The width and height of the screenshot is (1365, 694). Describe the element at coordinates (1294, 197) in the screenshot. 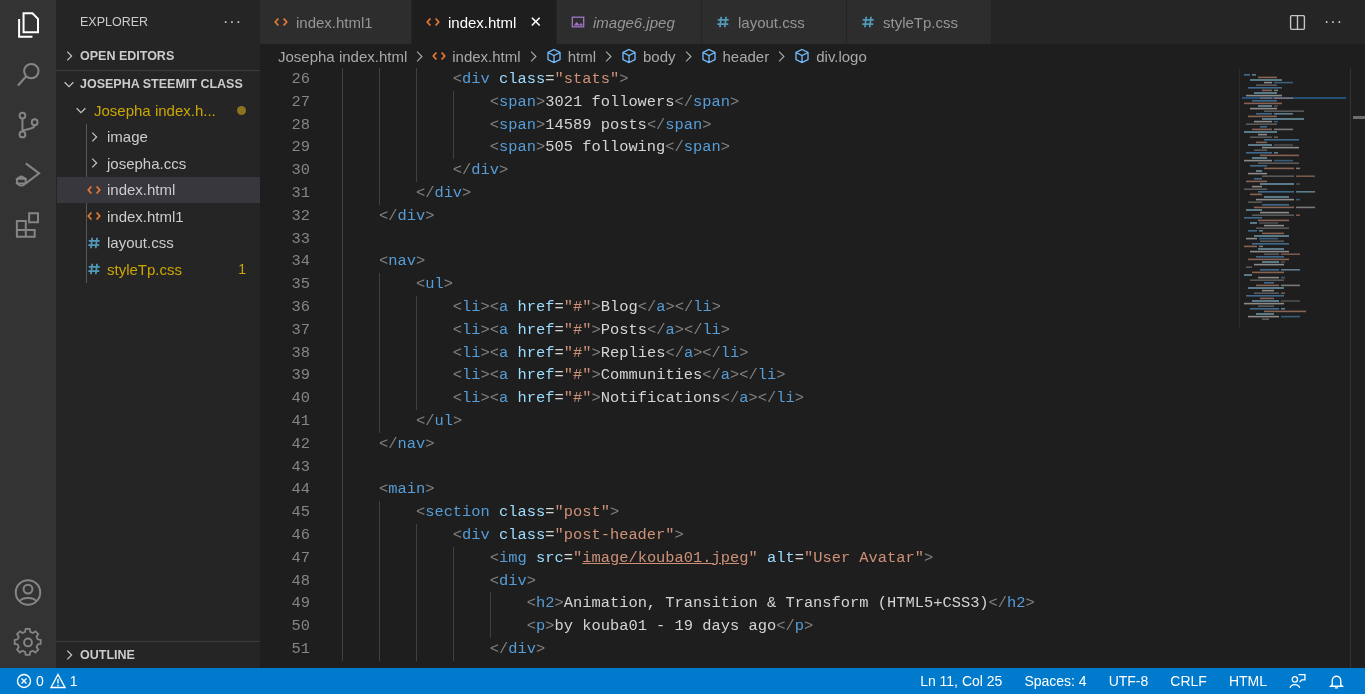

I see `minimap-drawing` at that location.